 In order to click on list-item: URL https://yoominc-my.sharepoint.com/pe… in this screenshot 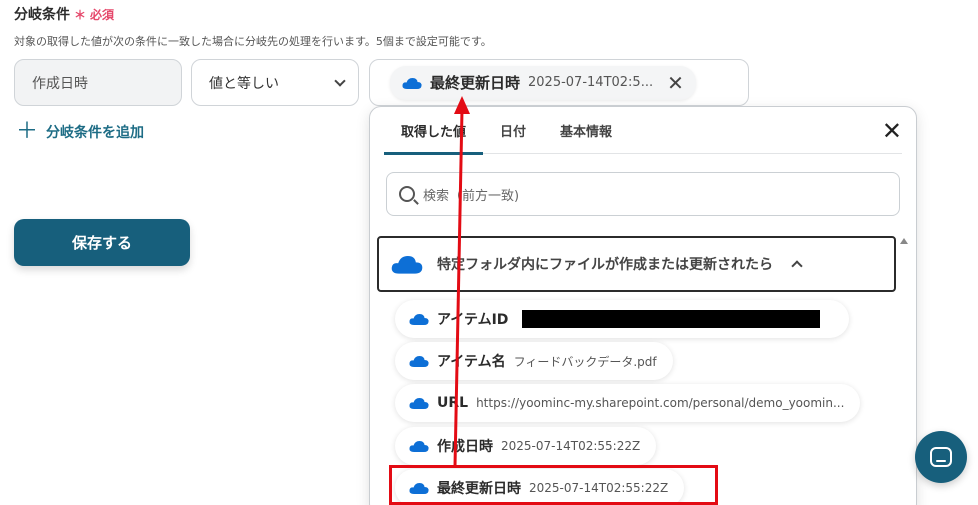, I will do `click(628, 403)`.